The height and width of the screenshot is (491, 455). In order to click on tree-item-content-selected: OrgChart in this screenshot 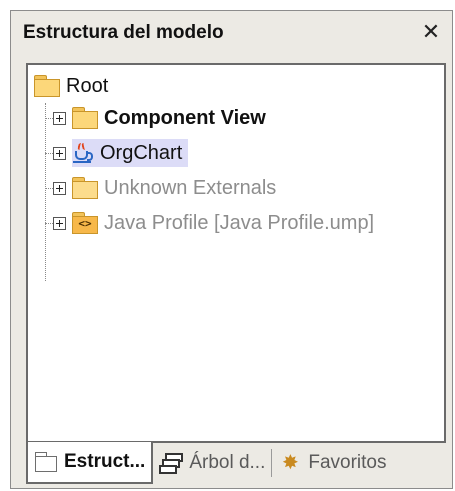, I will do `click(130, 153)`.